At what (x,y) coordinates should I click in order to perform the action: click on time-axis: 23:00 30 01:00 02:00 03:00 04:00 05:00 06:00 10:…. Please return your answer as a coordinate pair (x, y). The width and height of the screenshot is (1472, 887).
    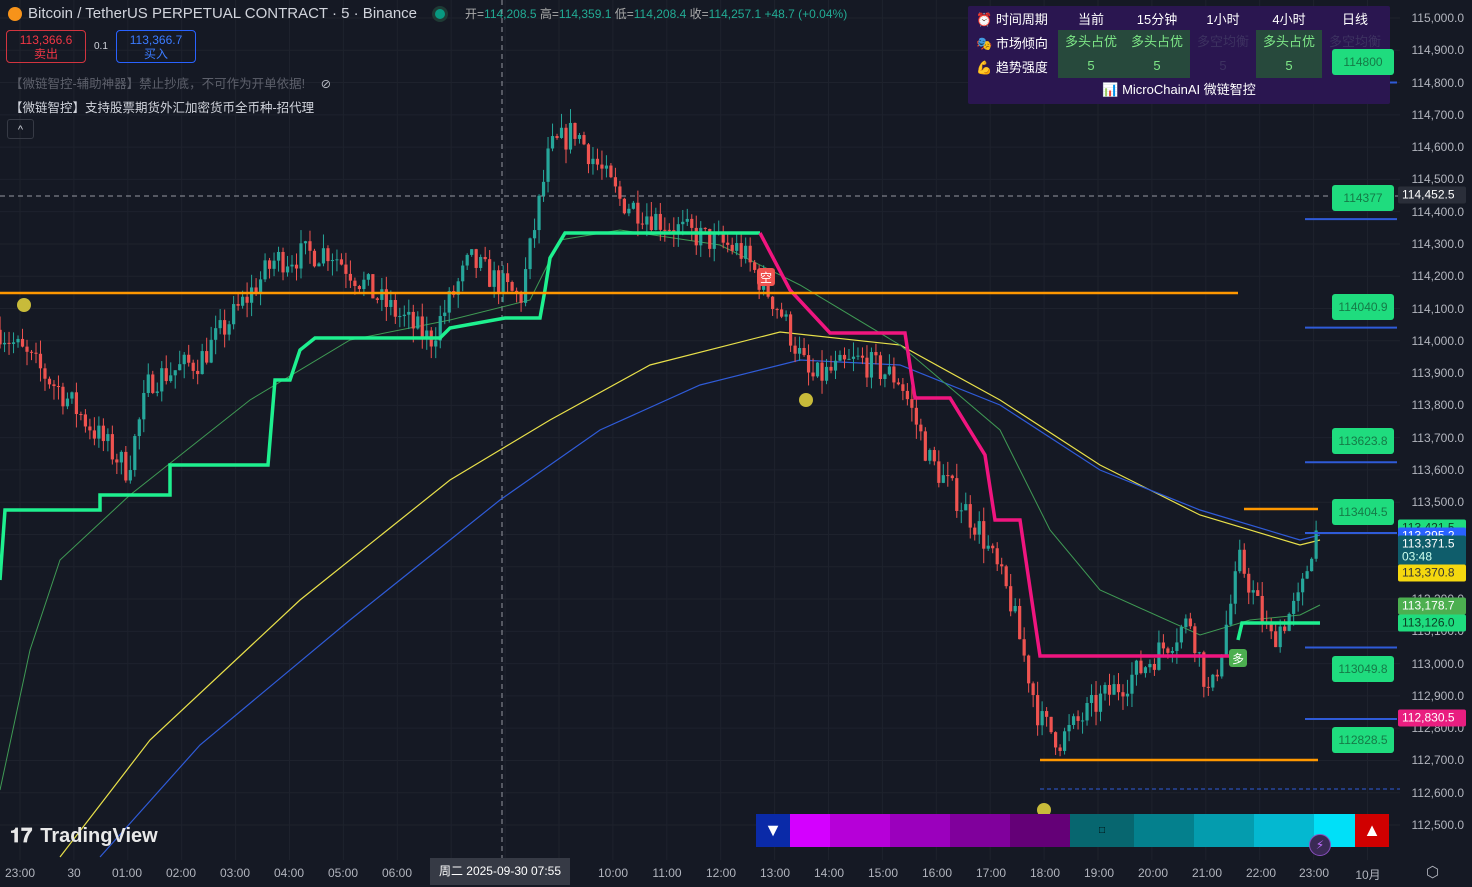
    Looking at the image, I should click on (736, 873).